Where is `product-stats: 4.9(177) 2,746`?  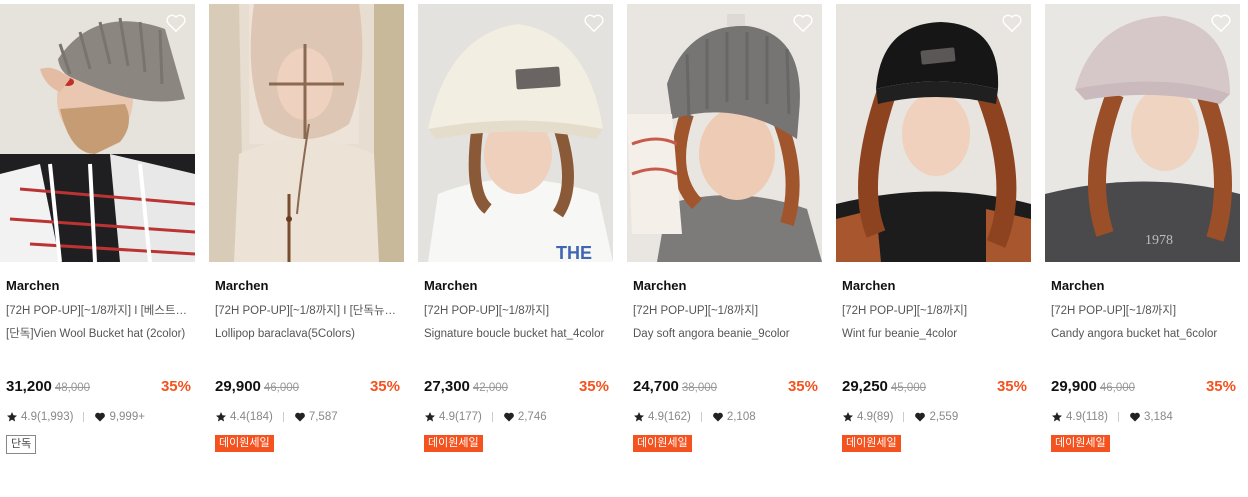
product-stats: 4.9(177) 2,746 is located at coordinates (485, 417).